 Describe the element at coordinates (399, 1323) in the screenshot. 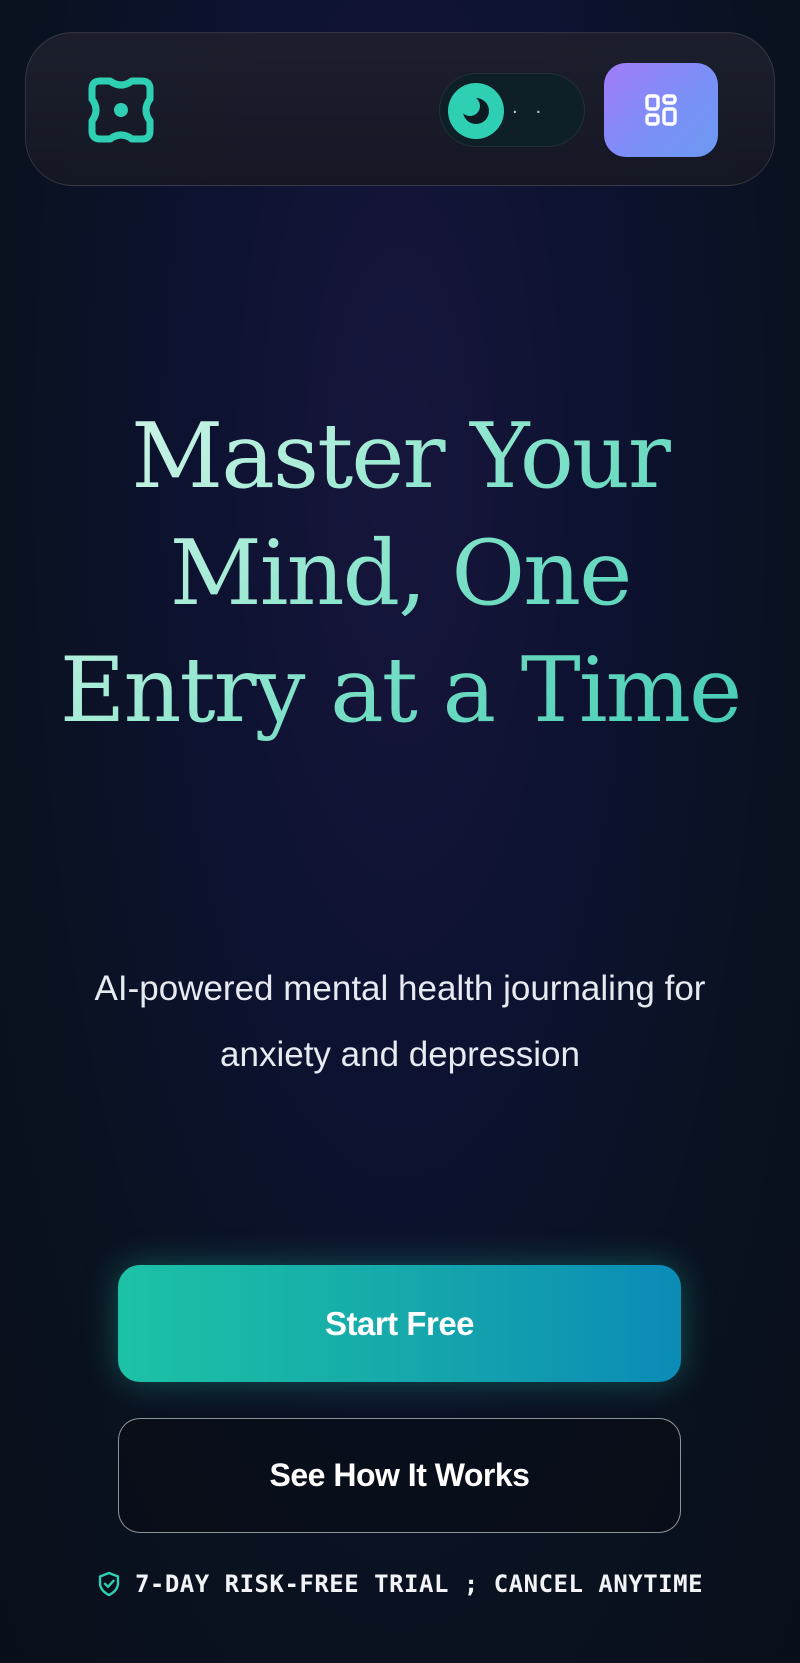

I see `start-free-button: Start Free` at that location.